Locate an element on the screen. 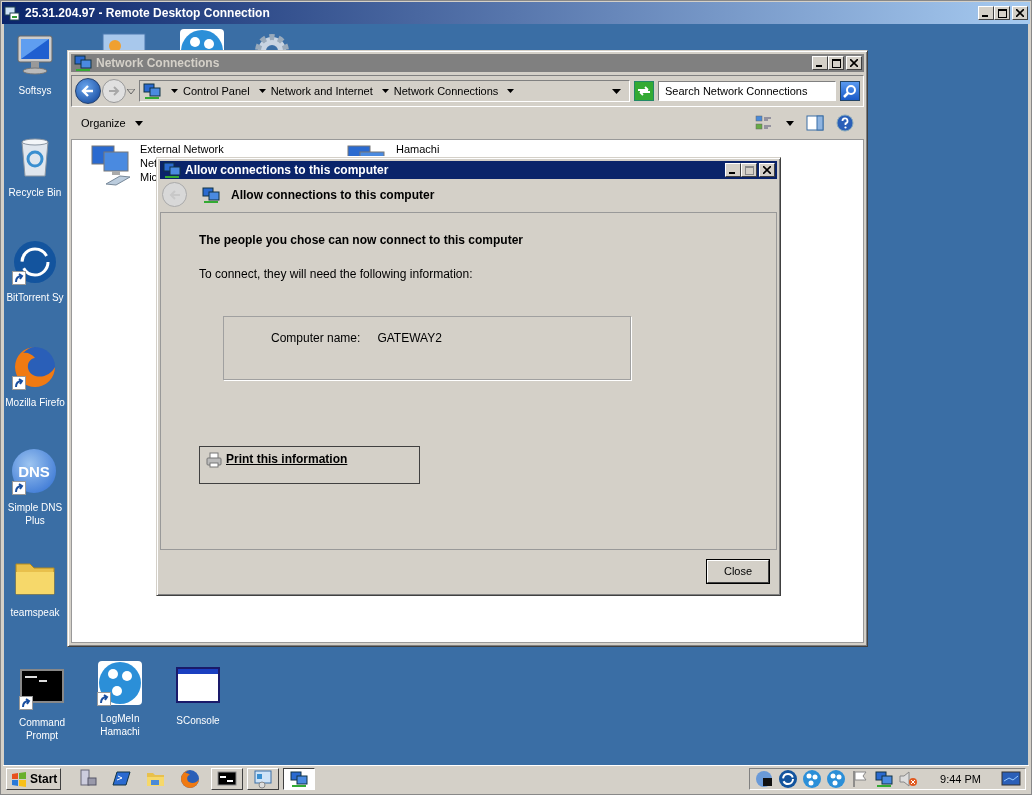 This screenshot has width=1032, height=795. refresh-arrows-icon is located at coordinates (644, 91).